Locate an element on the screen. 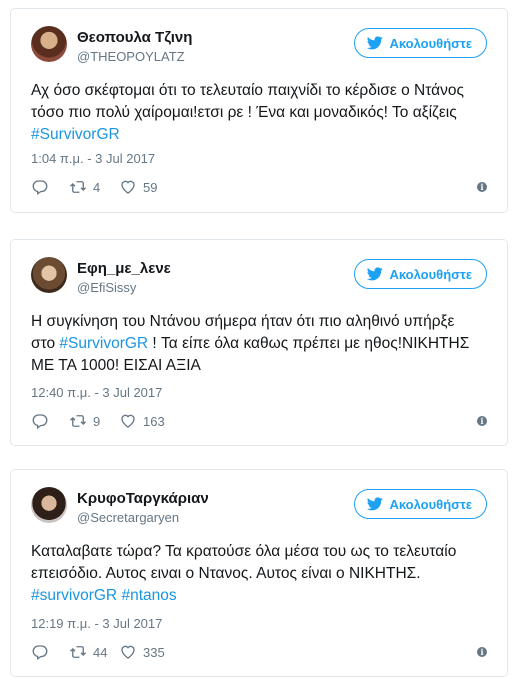 This screenshot has width=523, height=686. tweet-actions: 4 59 is located at coordinates (94, 187).